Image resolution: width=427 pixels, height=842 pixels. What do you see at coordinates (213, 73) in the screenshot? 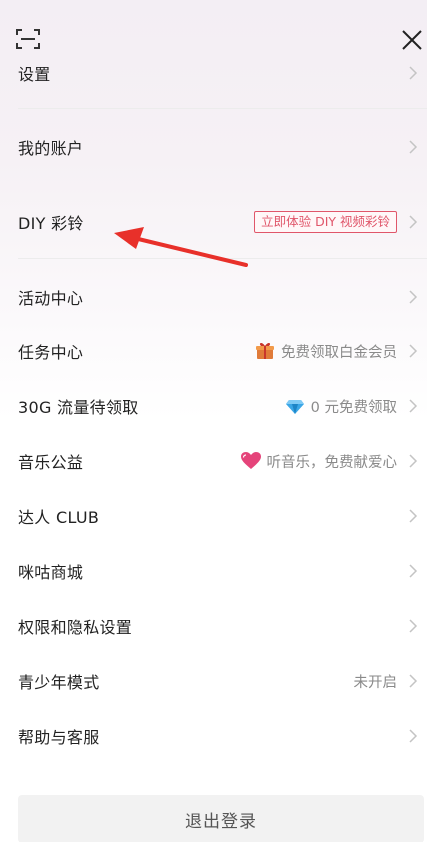
I see `menu-item-settings: 设置` at bounding box center [213, 73].